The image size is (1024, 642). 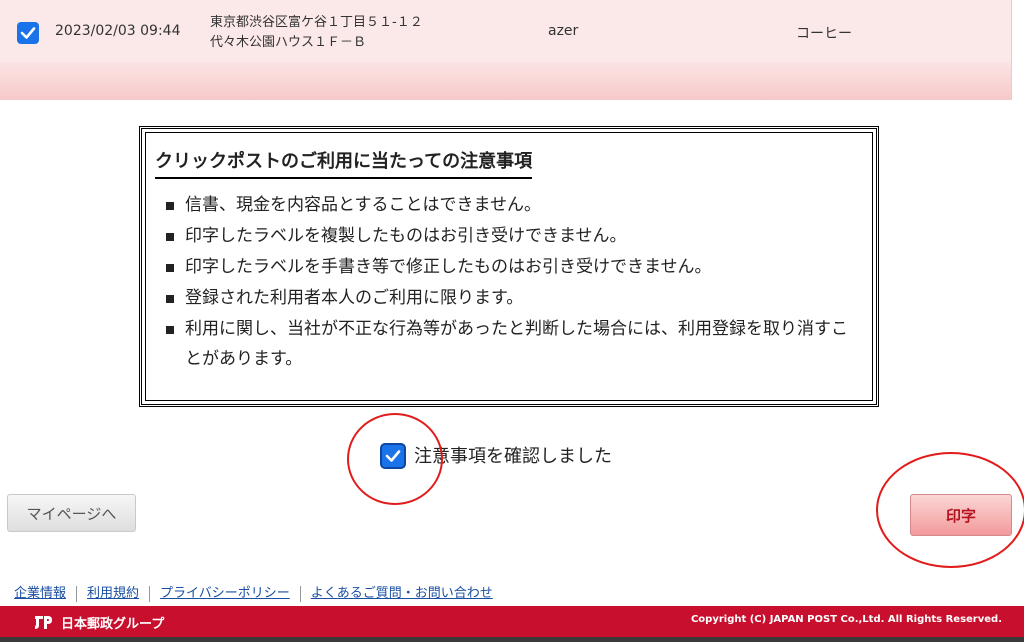 What do you see at coordinates (71, 513) in the screenshot?
I see `mypage-button: マイページへ` at bounding box center [71, 513].